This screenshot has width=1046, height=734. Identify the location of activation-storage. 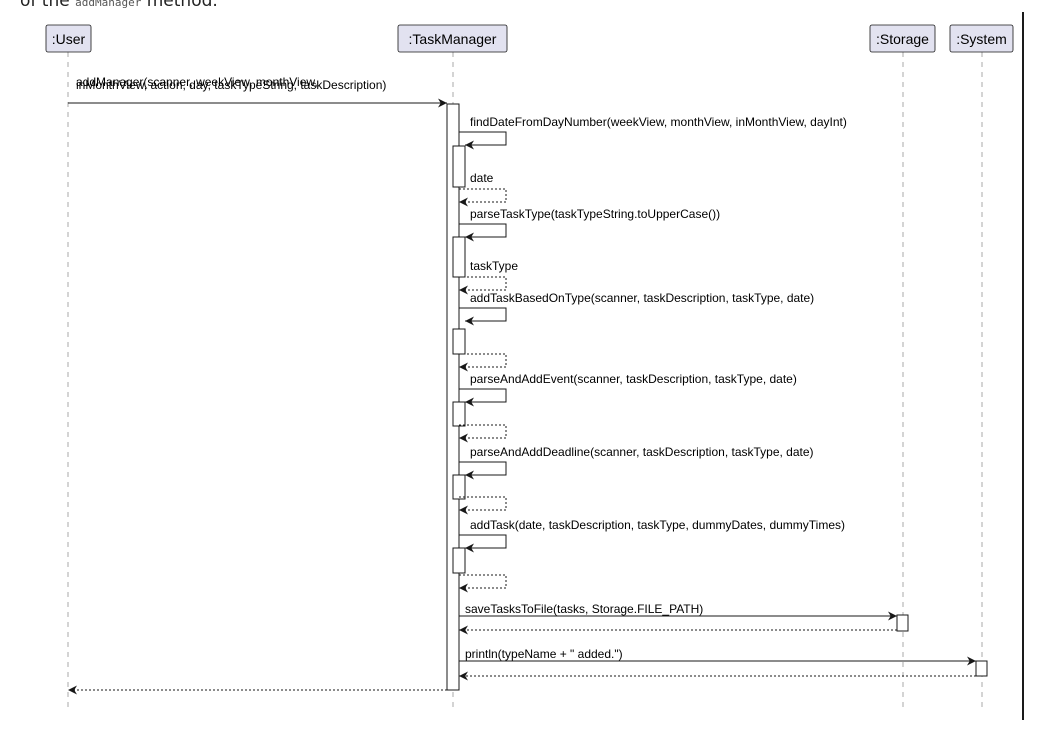
(902, 623).